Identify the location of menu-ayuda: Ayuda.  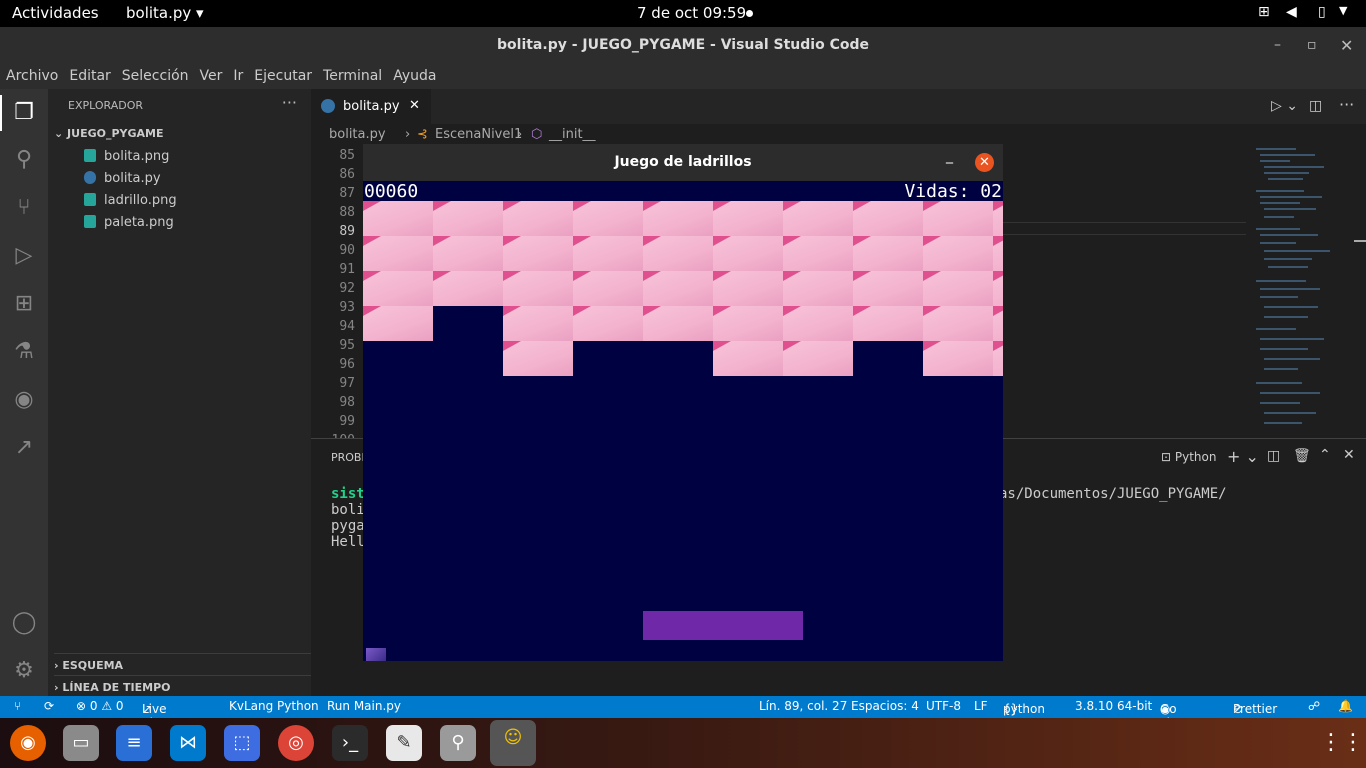
(414, 74).